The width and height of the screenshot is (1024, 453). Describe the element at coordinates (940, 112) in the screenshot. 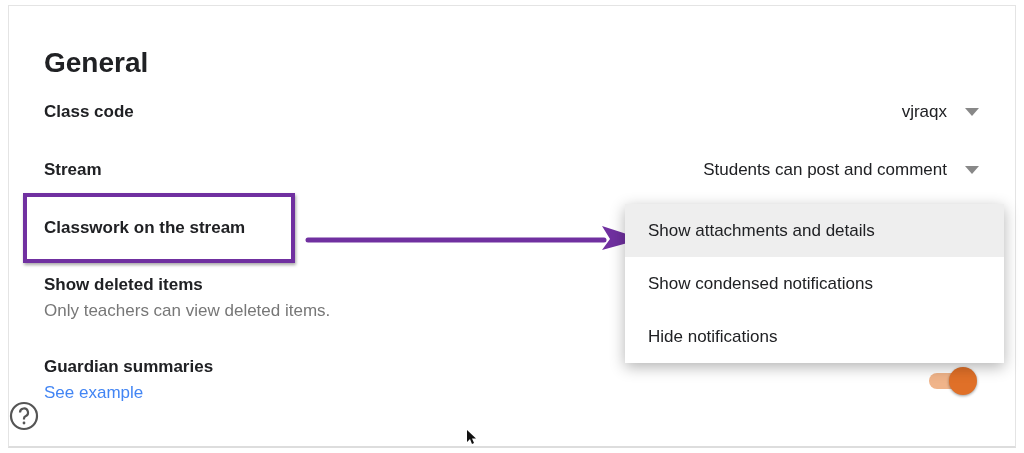

I see `dropdown: vjraqx` at that location.